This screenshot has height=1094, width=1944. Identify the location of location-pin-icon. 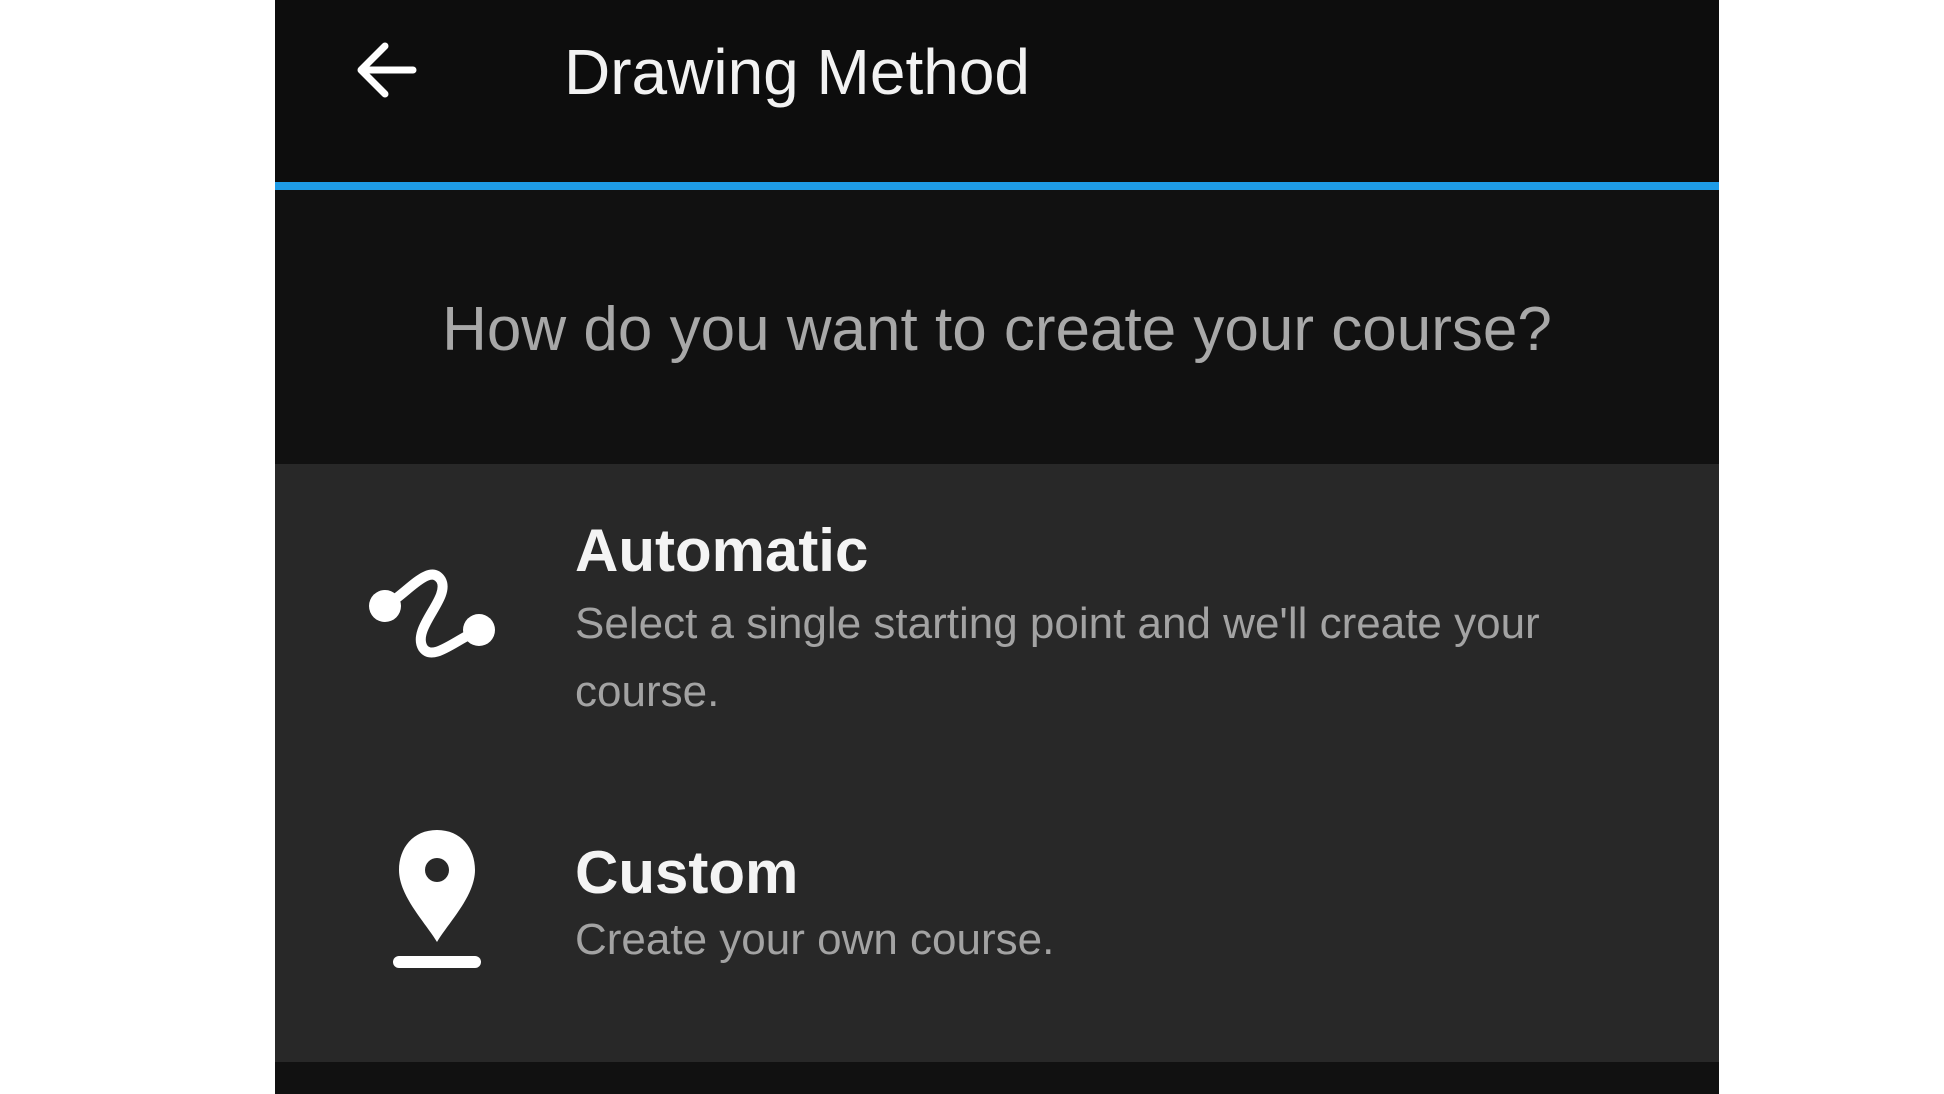
(437, 899).